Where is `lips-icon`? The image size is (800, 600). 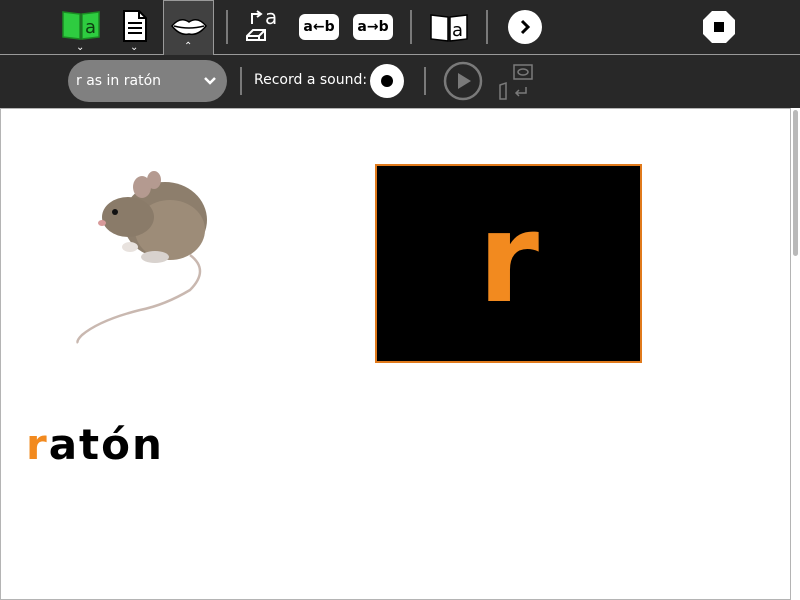 lips-icon is located at coordinates (189, 27).